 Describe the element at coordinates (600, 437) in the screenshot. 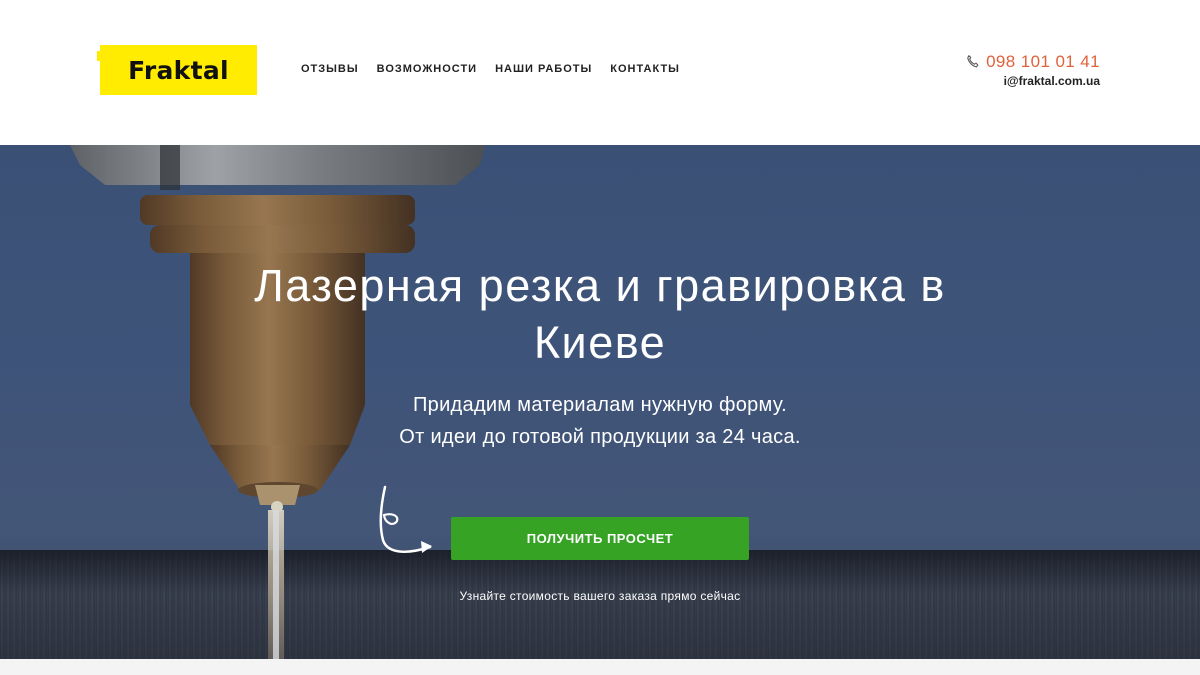

I see `hero-subtitle-line-2: От идеи до готовой продукции за 24 часа.` at that location.